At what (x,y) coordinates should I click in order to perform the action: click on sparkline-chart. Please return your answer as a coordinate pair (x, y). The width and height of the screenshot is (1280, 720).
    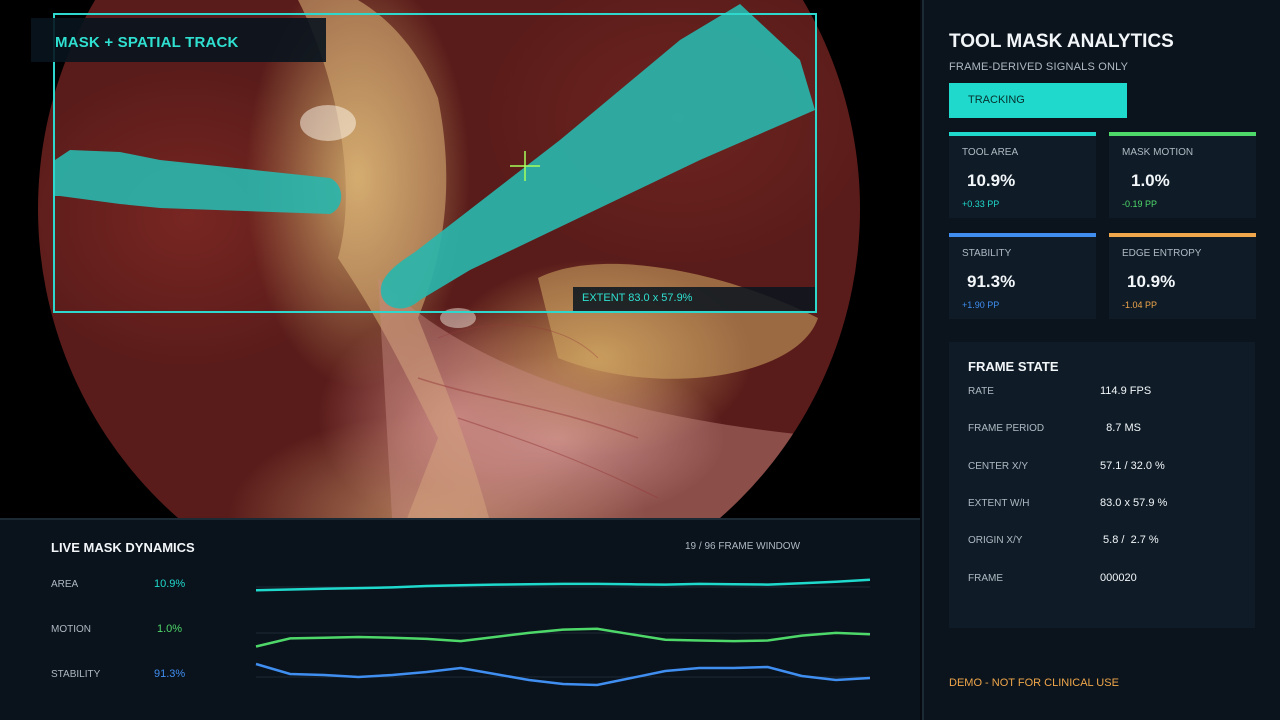
    Looking at the image, I should click on (563, 632).